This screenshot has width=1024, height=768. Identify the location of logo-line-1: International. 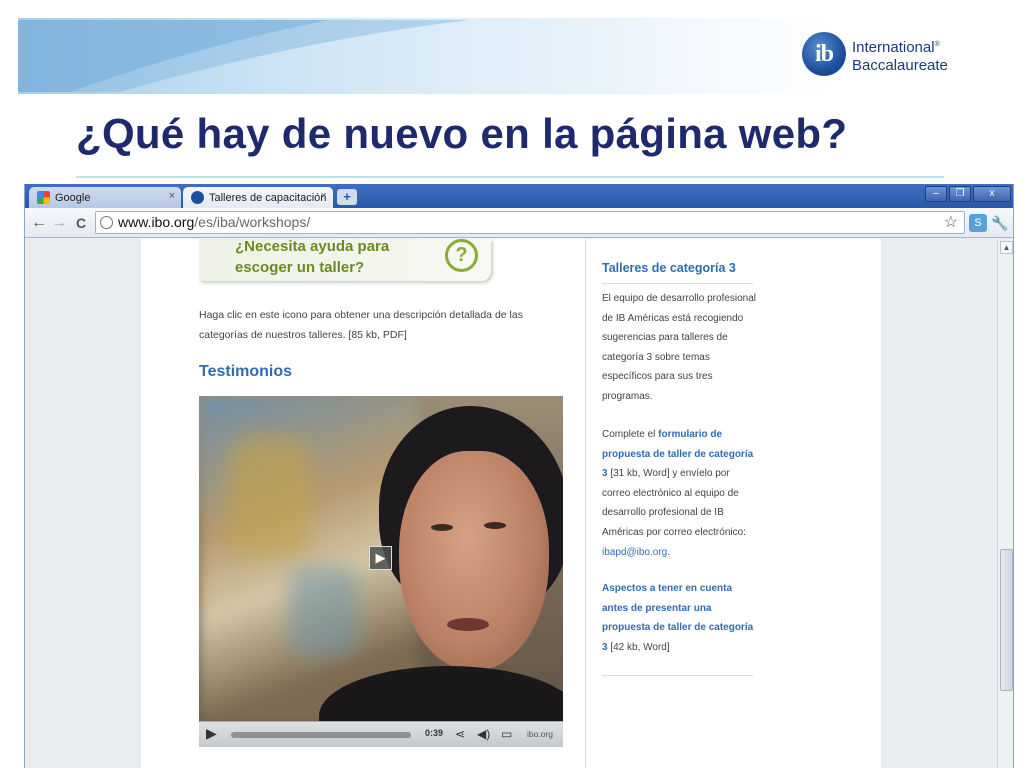
(893, 47).